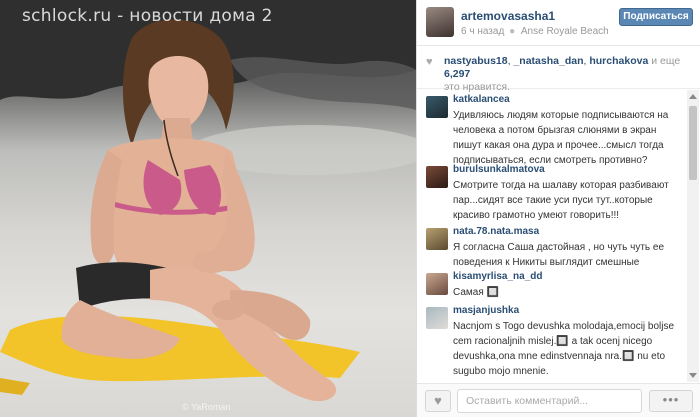 Image resolution: width=700 pixels, height=417 pixels. I want to click on location-pin-icon: ●, so click(512, 31).